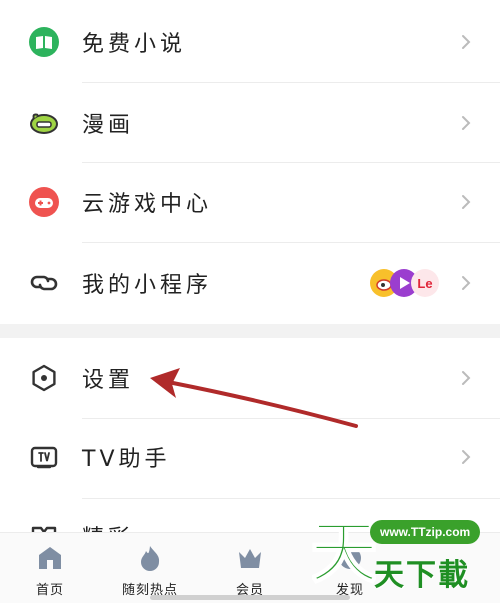 Image resolution: width=500 pixels, height=603 pixels. I want to click on svg-text: 天, so click(344, 552).